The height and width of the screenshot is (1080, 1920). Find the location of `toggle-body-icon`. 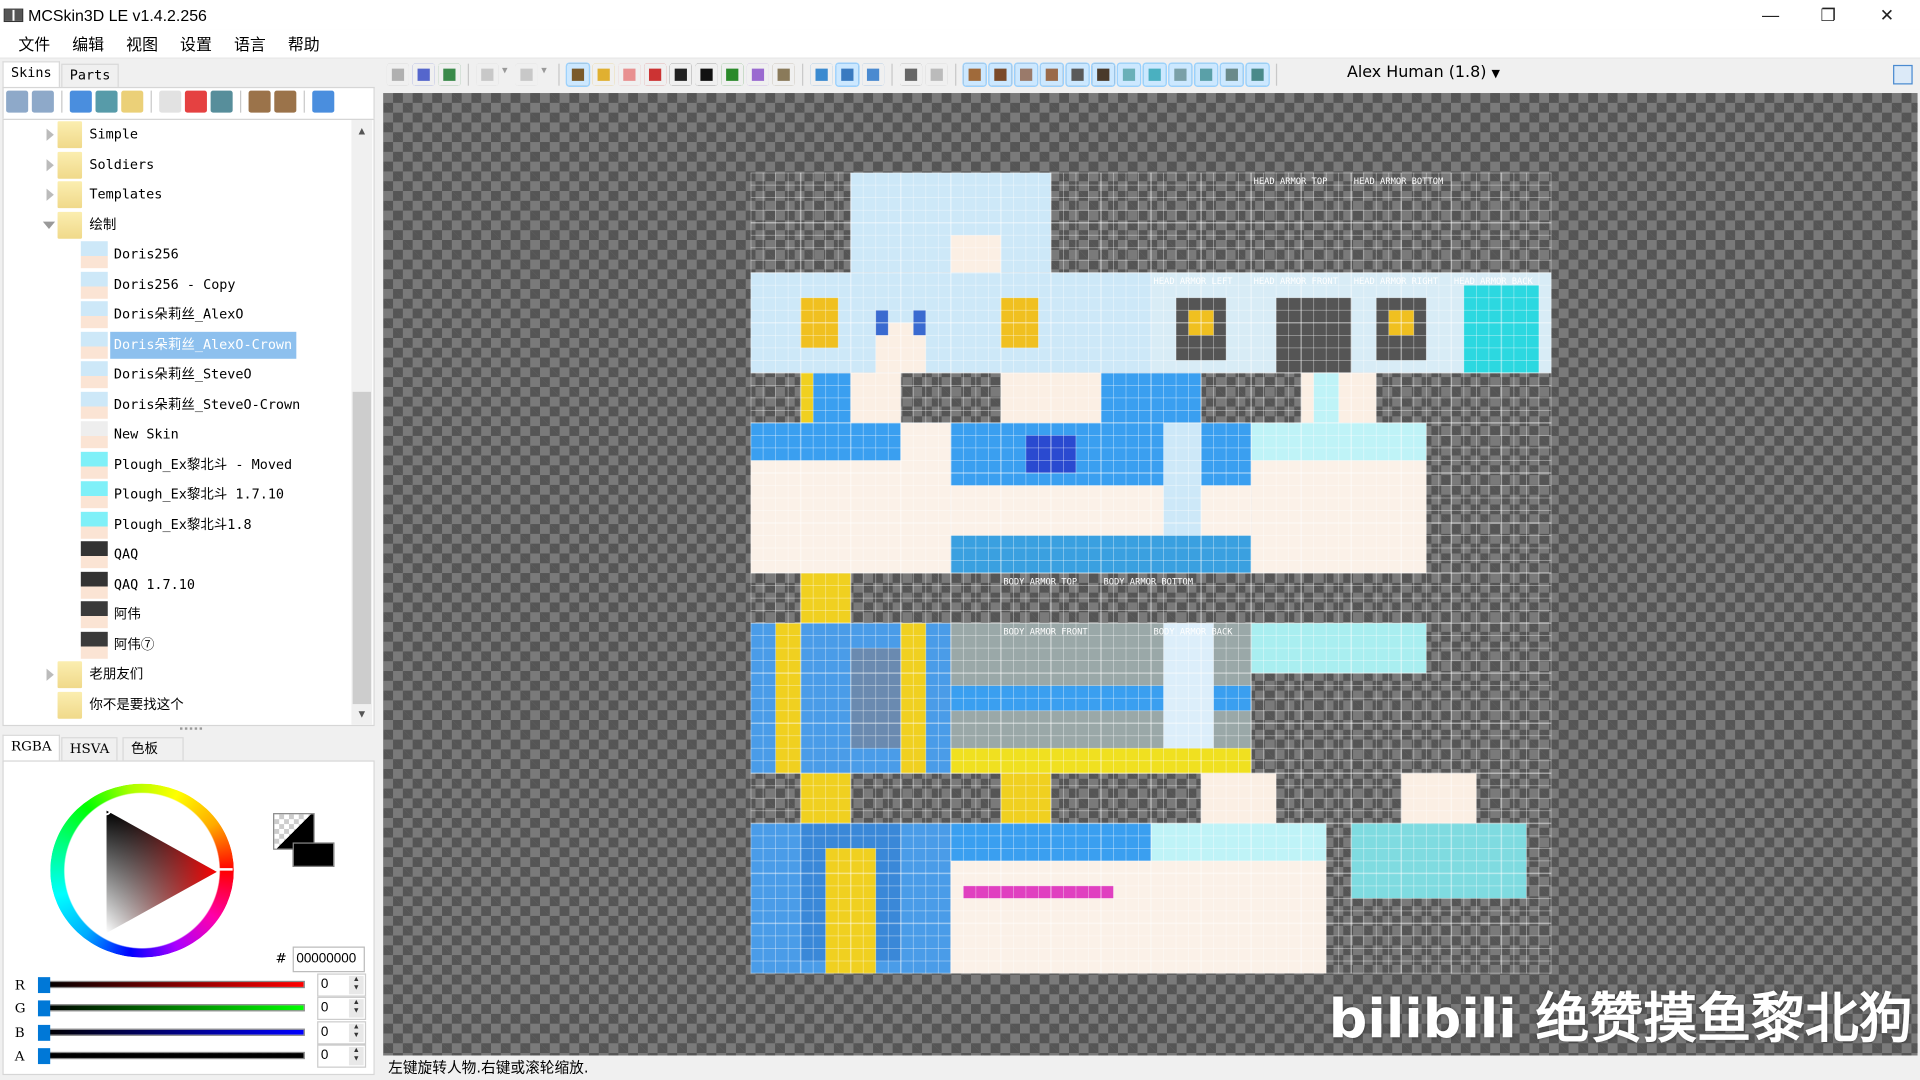

toggle-body-icon is located at coordinates (1000, 74).